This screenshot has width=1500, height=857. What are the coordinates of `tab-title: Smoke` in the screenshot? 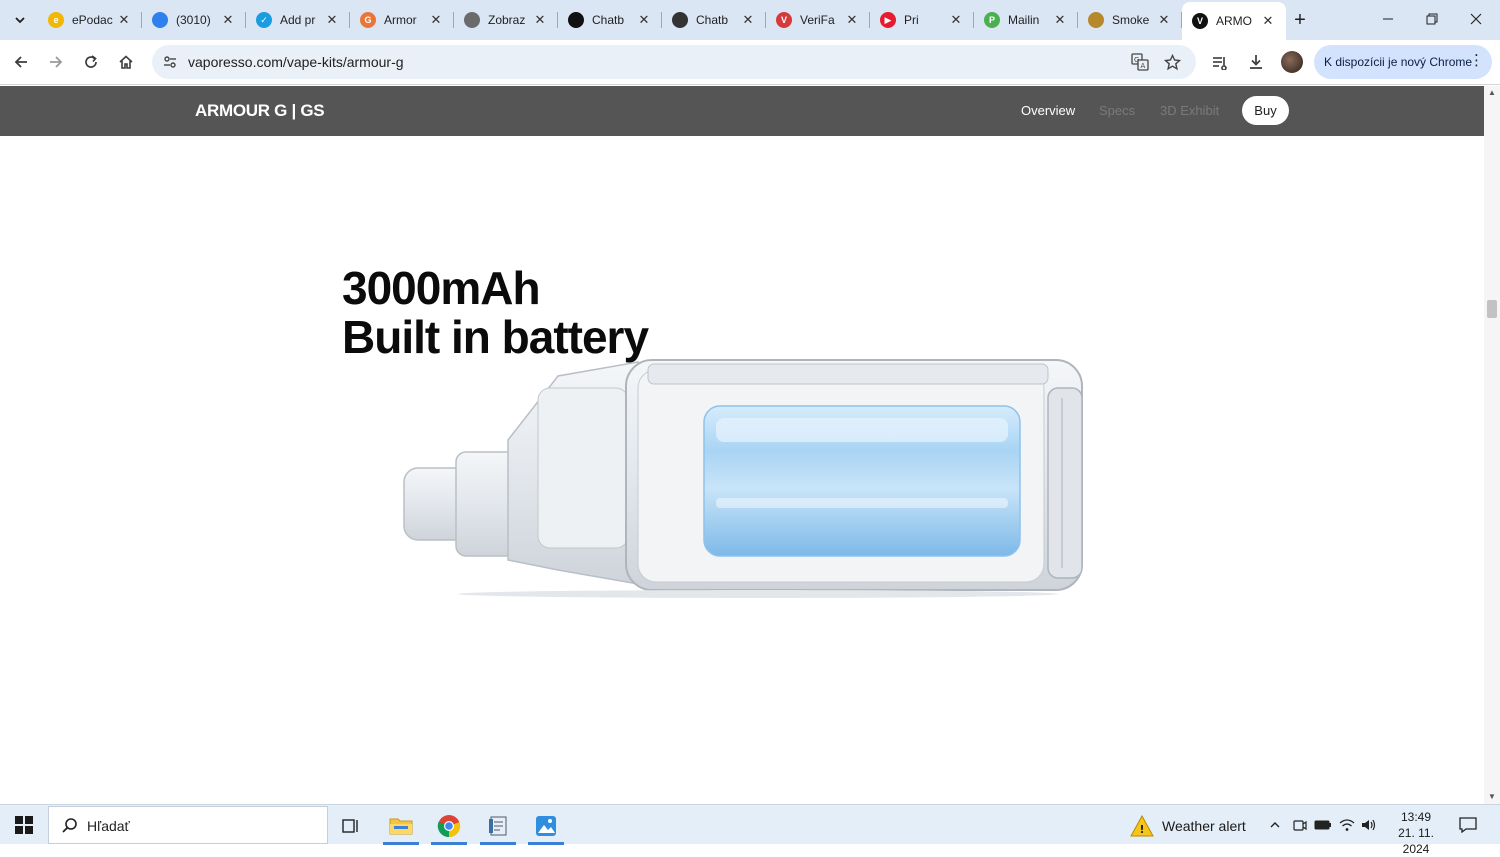 It's located at (1131, 20).